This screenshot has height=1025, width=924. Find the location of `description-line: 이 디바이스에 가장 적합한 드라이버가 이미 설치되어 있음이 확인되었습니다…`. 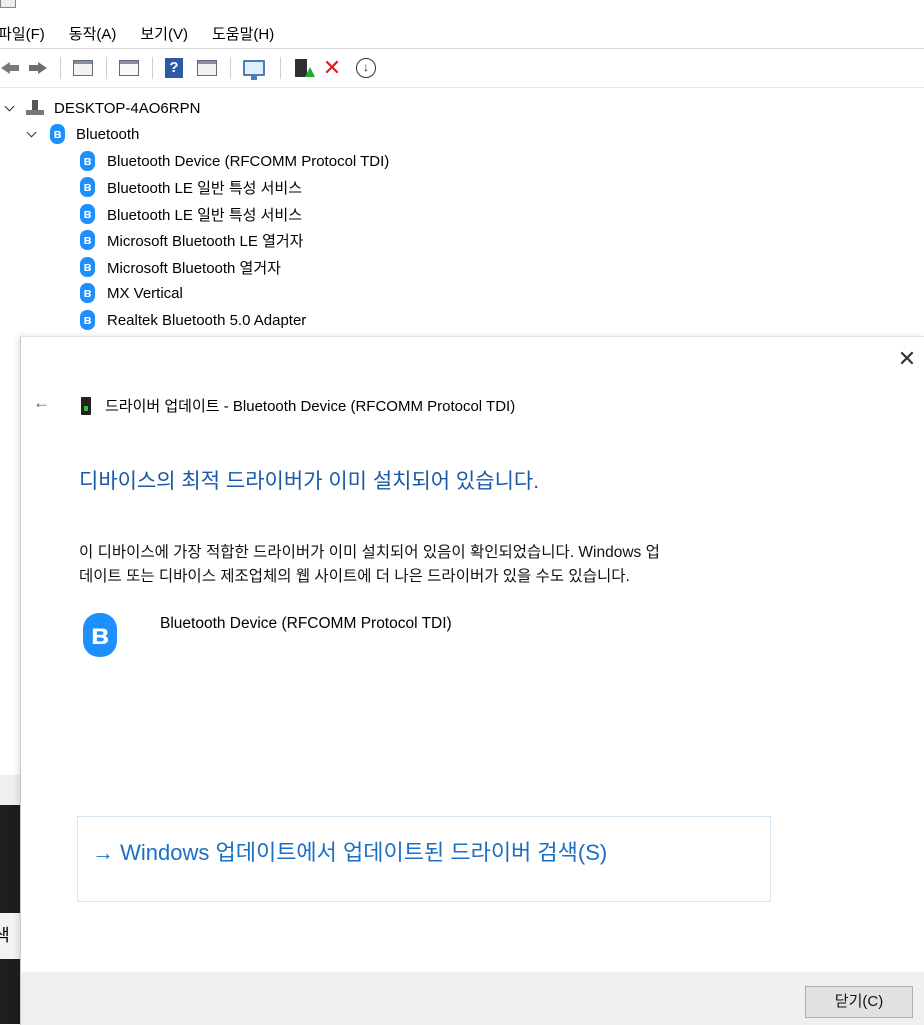

description-line: 이 디바이스에 가장 적합한 드라이버가 이미 설치되어 있음이 확인되었습니다… is located at coordinates (369, 552).